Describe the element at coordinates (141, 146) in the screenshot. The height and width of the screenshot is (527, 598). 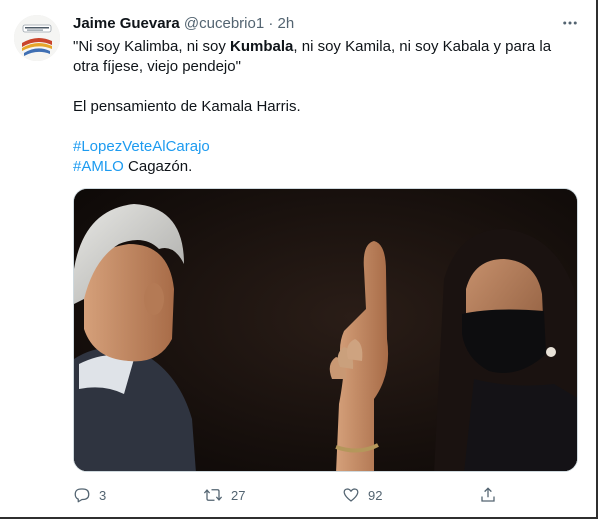
I see `hashtag-link: #LopezVeteAlCarajo` at that location.